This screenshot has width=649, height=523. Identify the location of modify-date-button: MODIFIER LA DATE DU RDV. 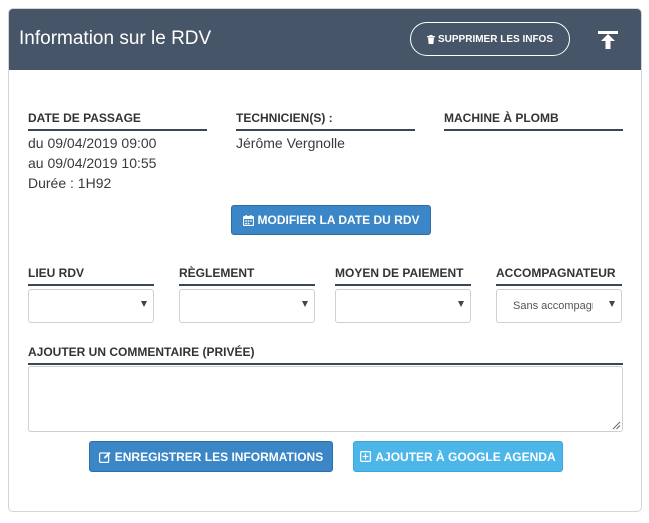
(331, 220).